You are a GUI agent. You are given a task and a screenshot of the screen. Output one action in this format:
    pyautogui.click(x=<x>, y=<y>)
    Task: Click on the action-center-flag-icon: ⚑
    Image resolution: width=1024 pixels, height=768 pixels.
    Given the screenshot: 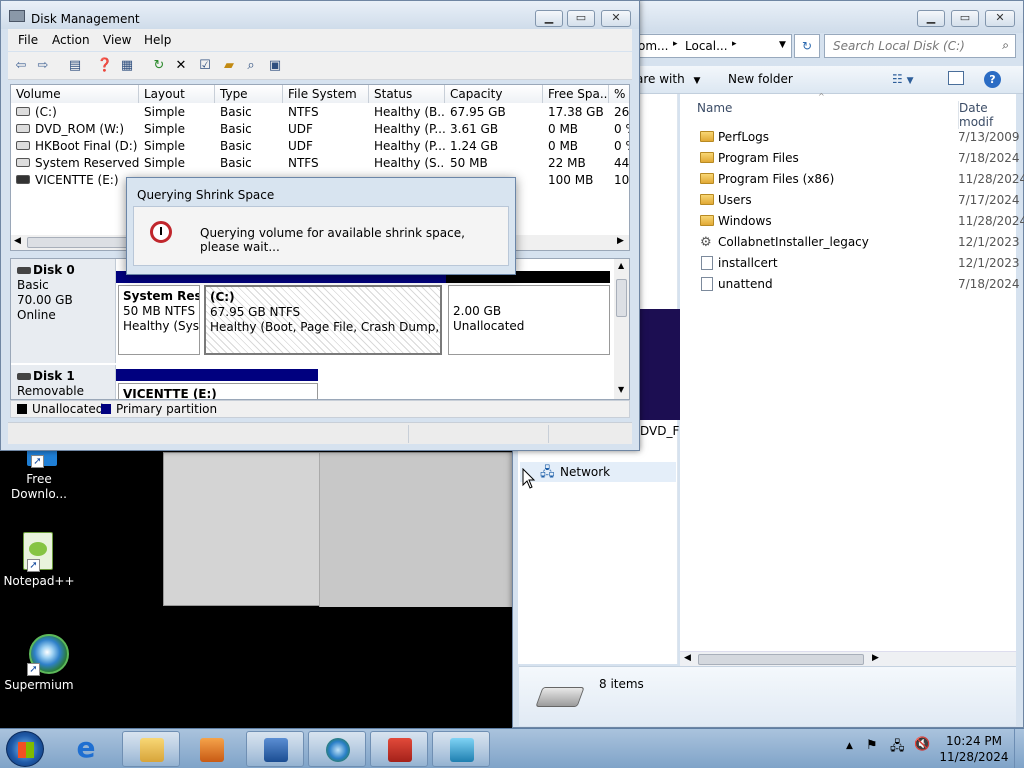 What is the action you would take?
    pyautogui.click(x=872, y=745)
    